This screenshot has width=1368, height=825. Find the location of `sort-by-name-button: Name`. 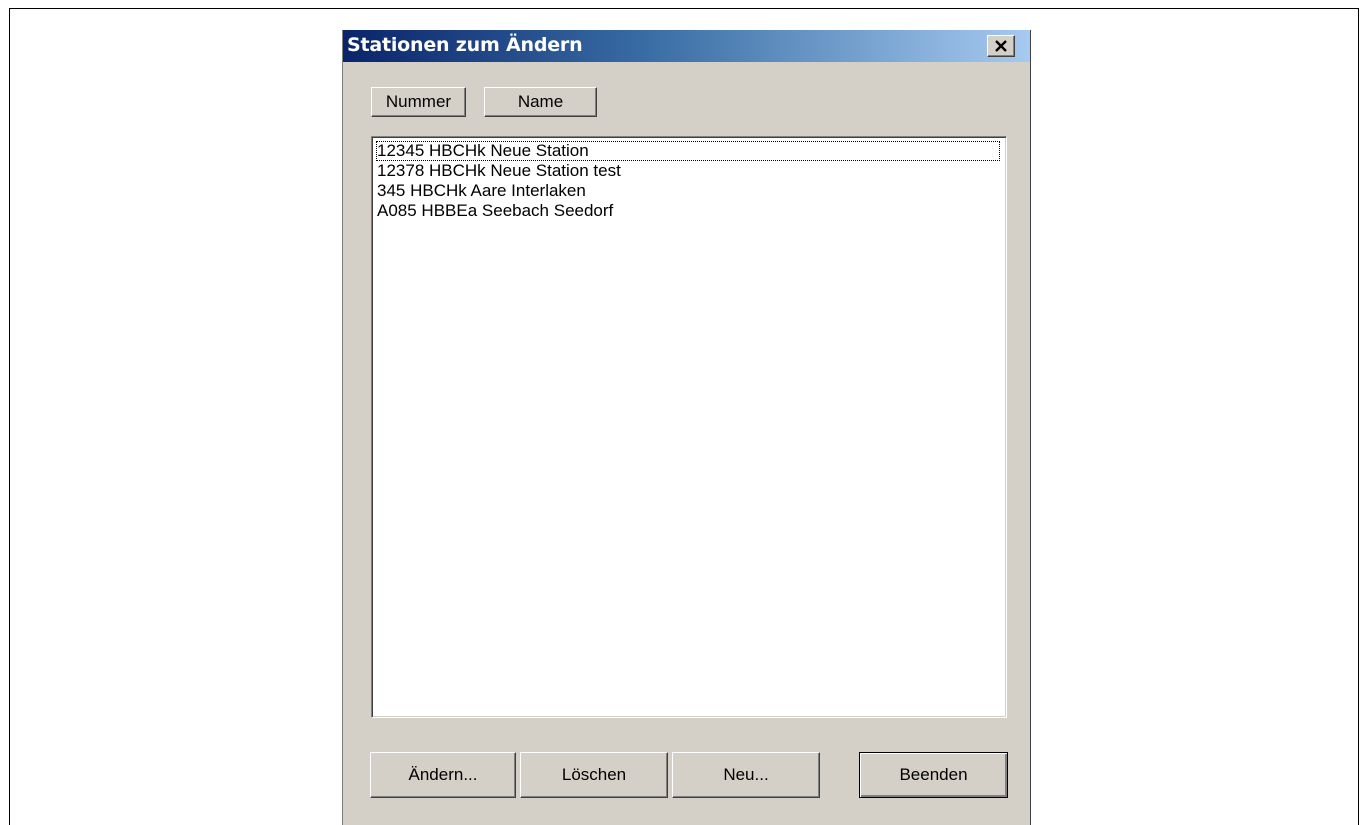

sort-by-name-button: Name is located at coordinates (540, 102).